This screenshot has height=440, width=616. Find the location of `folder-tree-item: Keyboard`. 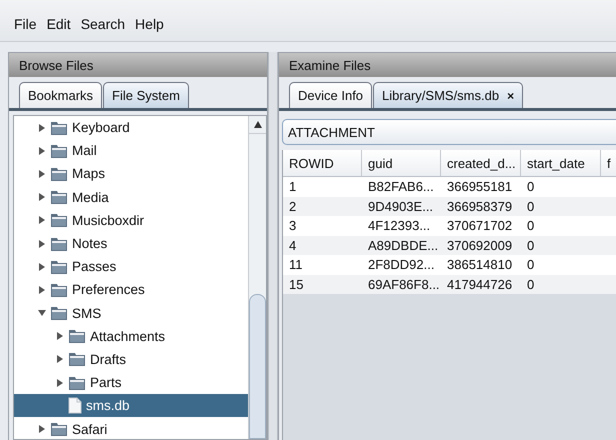

folder-tree-item: Keyboard is located at coordinates (131, 128).